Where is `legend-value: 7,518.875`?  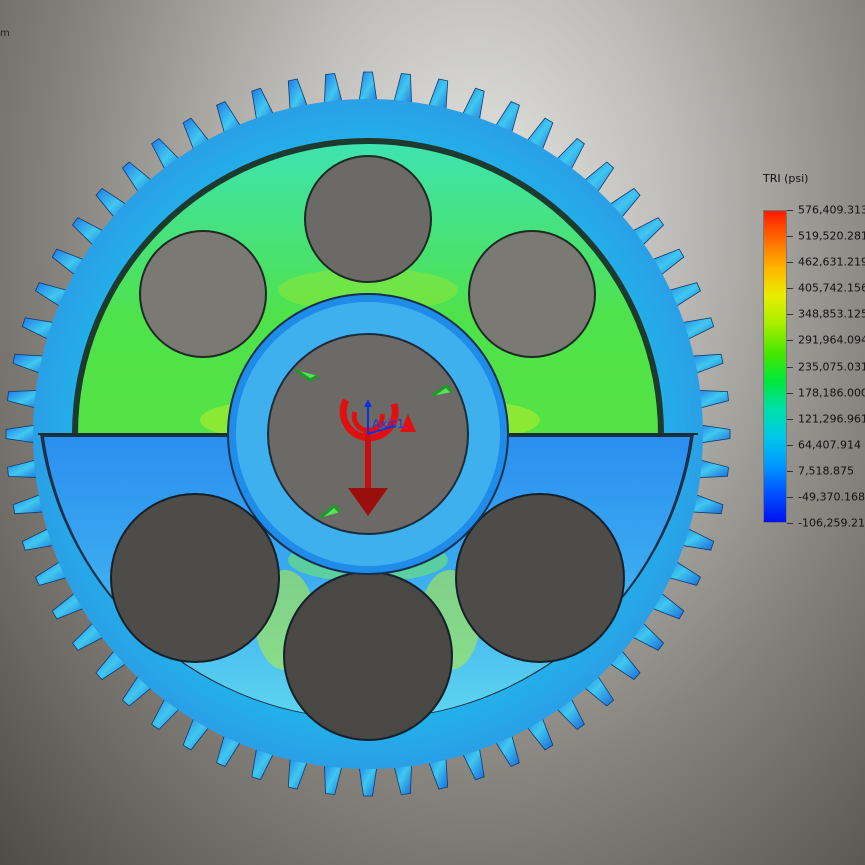
legend-value: 7,518.875 is located at coordinates (826, 471).